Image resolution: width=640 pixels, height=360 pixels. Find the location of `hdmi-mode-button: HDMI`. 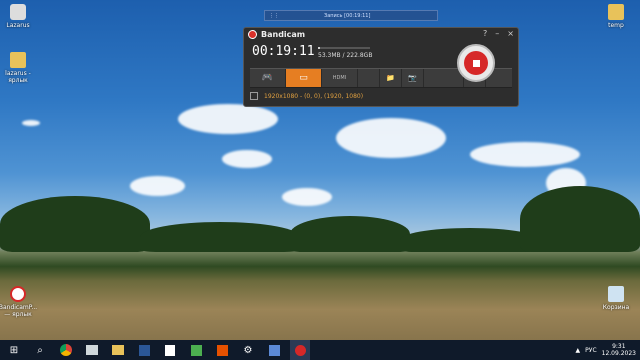

hdmi-mode-button: HDMI is located at coordinates (340, 78).